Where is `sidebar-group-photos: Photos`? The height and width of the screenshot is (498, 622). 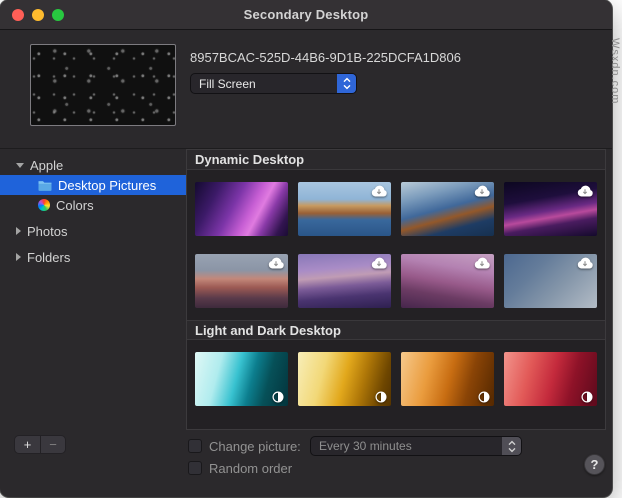
sidebar-group-photos: Photos is located at coordinates (93, 231).